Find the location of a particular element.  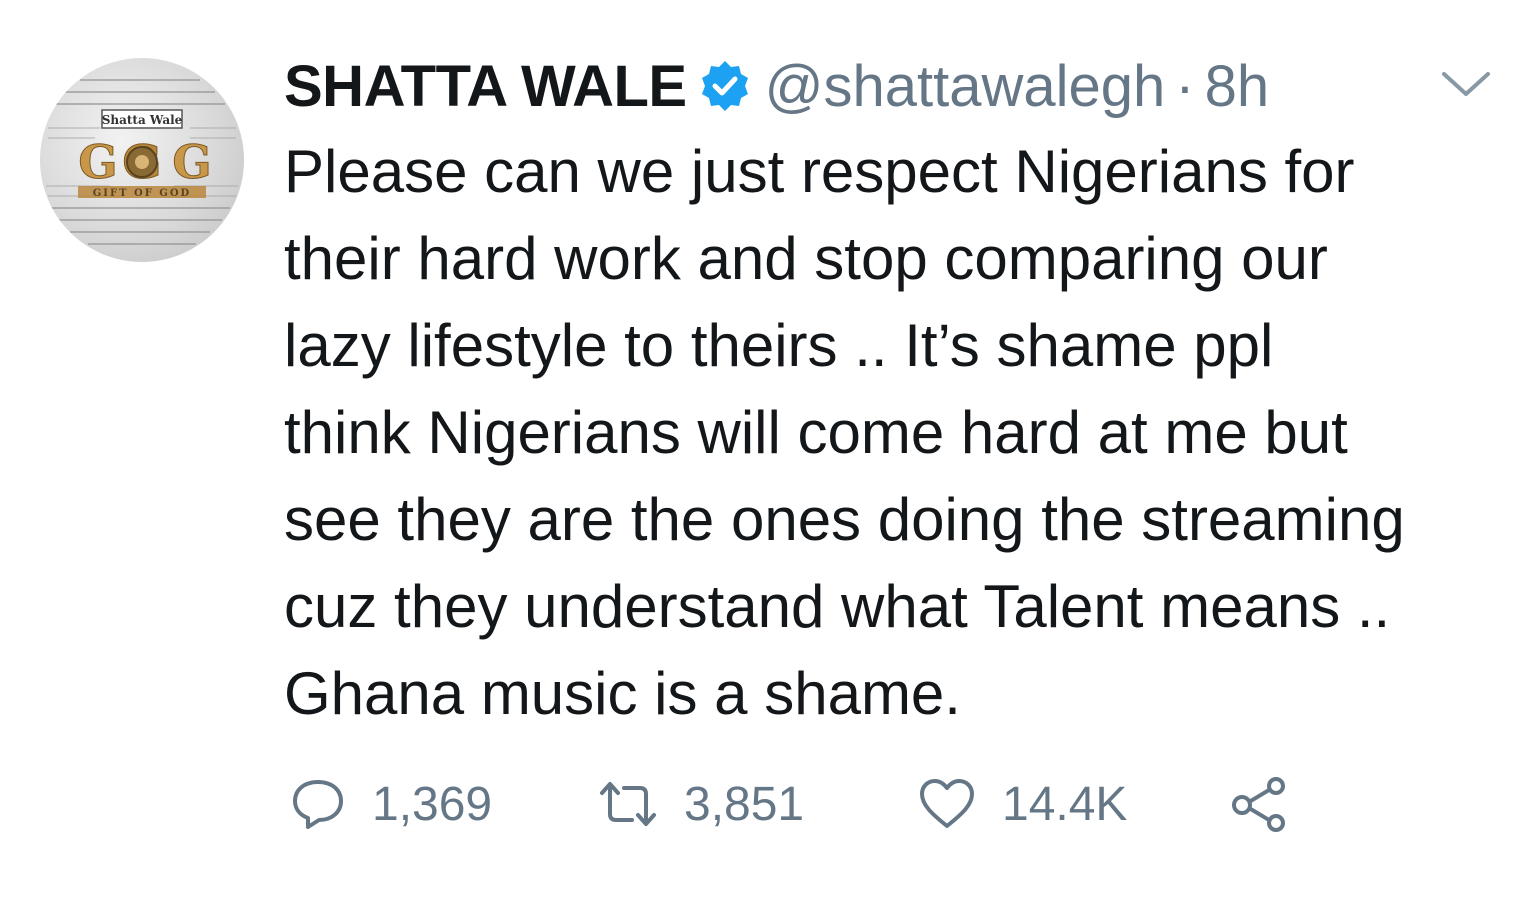

tweet-text-line: their hard work and stop comparing our is located at coordinates (806, 258).